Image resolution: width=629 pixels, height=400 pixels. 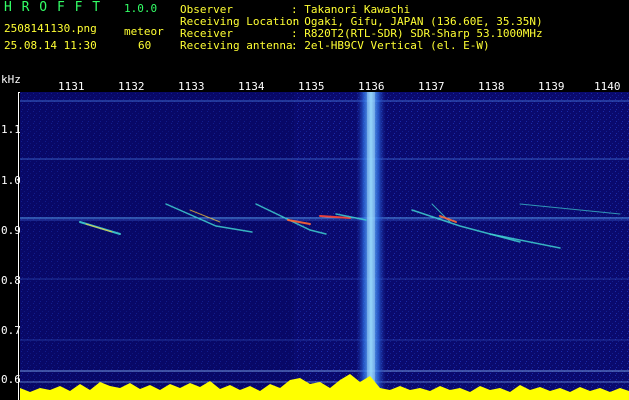 I want to click on y-axis-unit: kHz, so click(x=11, y=79).